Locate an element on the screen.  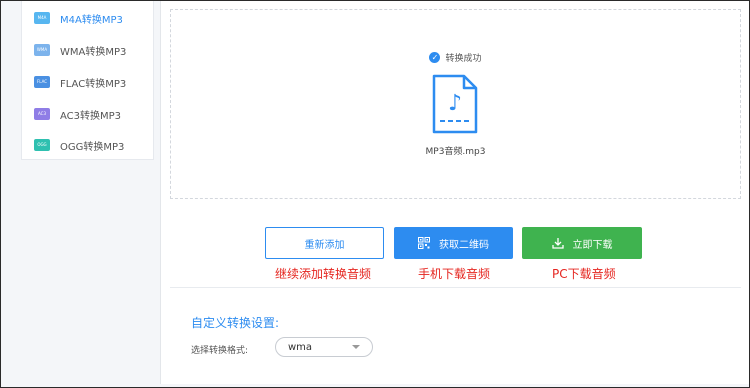
audio-file-icon: ♪ is located at coordinates (455, 104).